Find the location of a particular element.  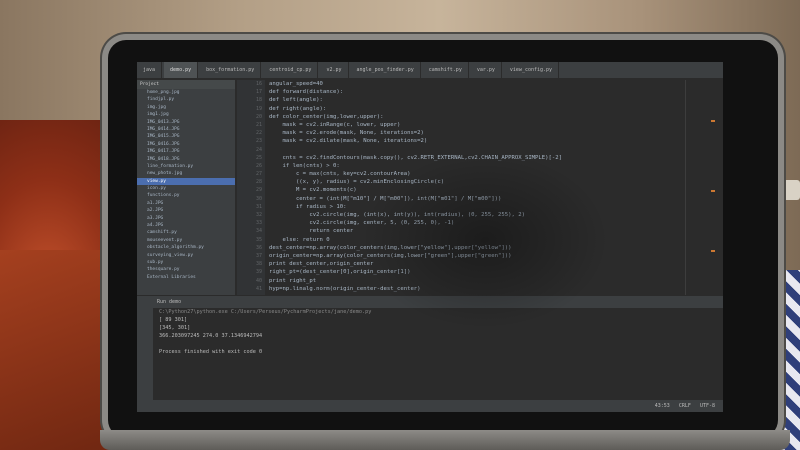

line-number: 37 is located at coordinates (258, 255).